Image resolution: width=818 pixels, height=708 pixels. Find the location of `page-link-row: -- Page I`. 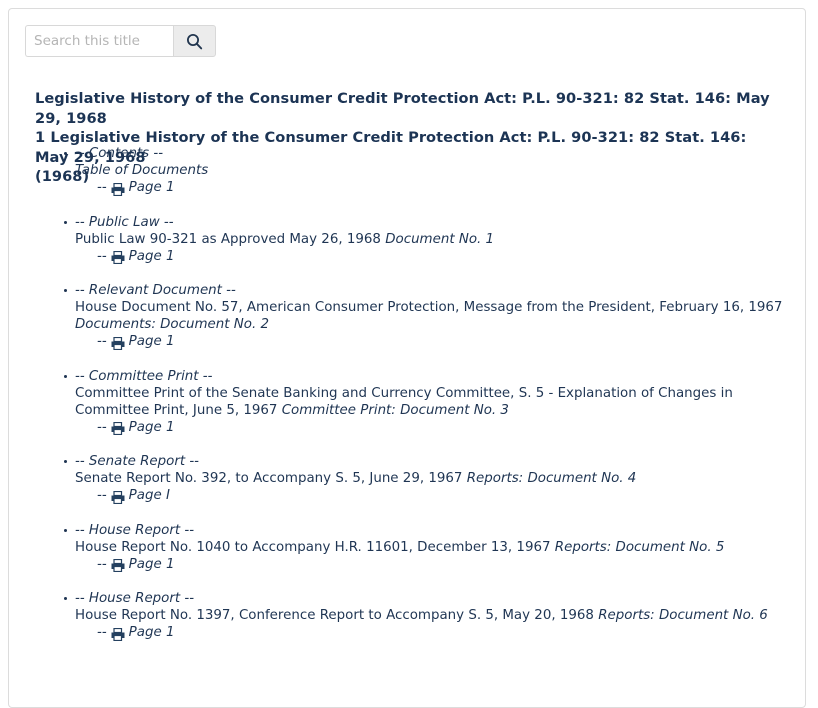

page-link-row: -- Page I is located at coordinates (441, 496).